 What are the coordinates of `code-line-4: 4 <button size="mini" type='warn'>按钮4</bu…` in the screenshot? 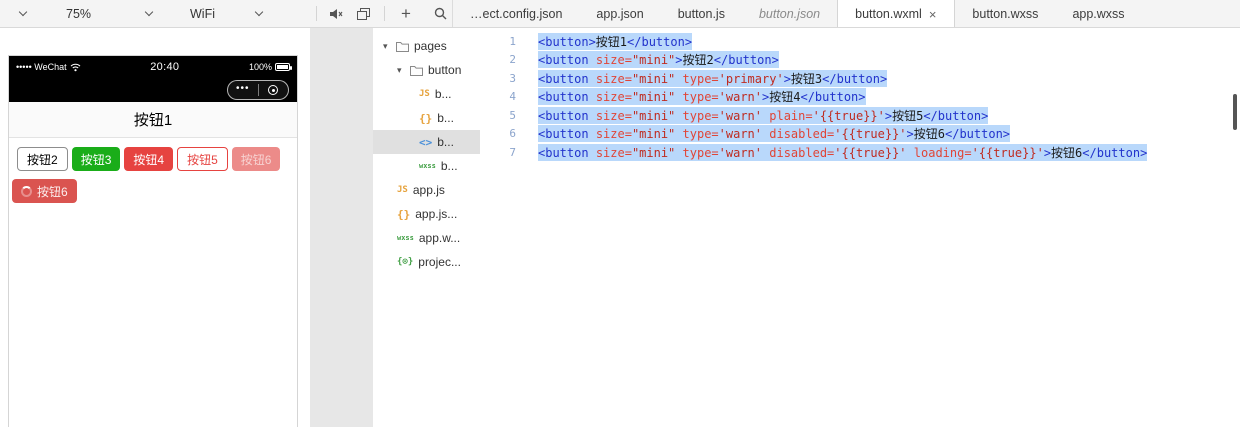 It's located at (860, 97).